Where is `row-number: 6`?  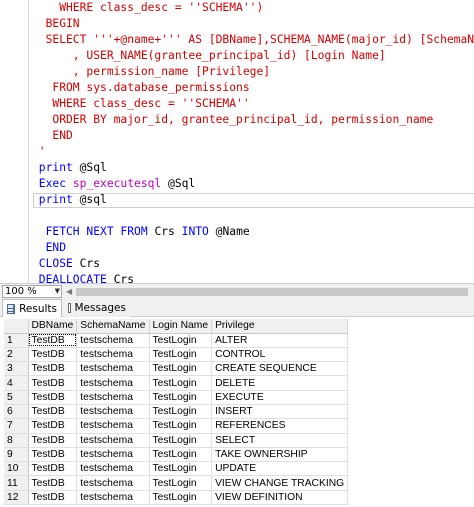 row-number: 6 is located at coordinates (16, 412).